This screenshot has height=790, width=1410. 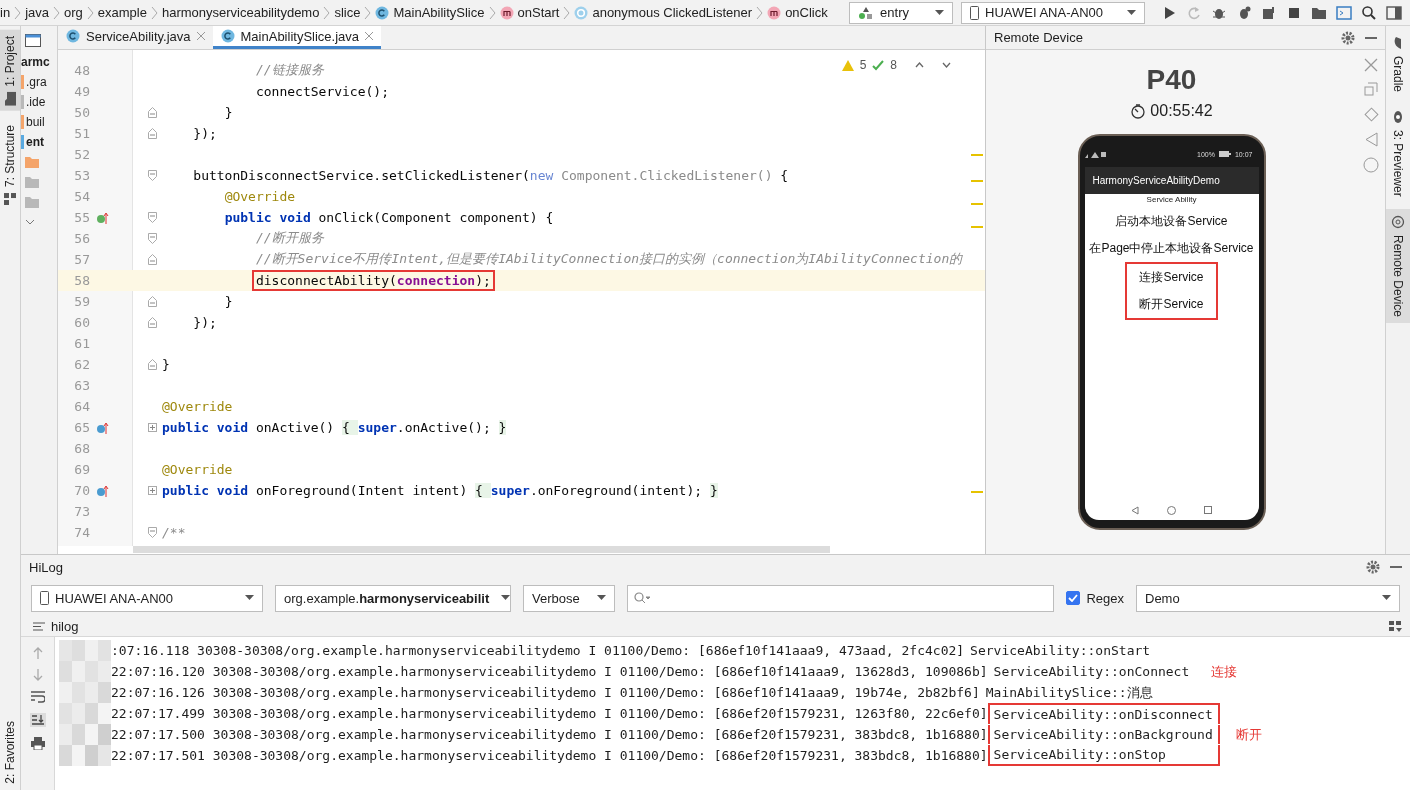 What do you see at coordinates (1344, 12) in the screenshot?
I see `terminal-icon` at bounding box center [1344, 12].